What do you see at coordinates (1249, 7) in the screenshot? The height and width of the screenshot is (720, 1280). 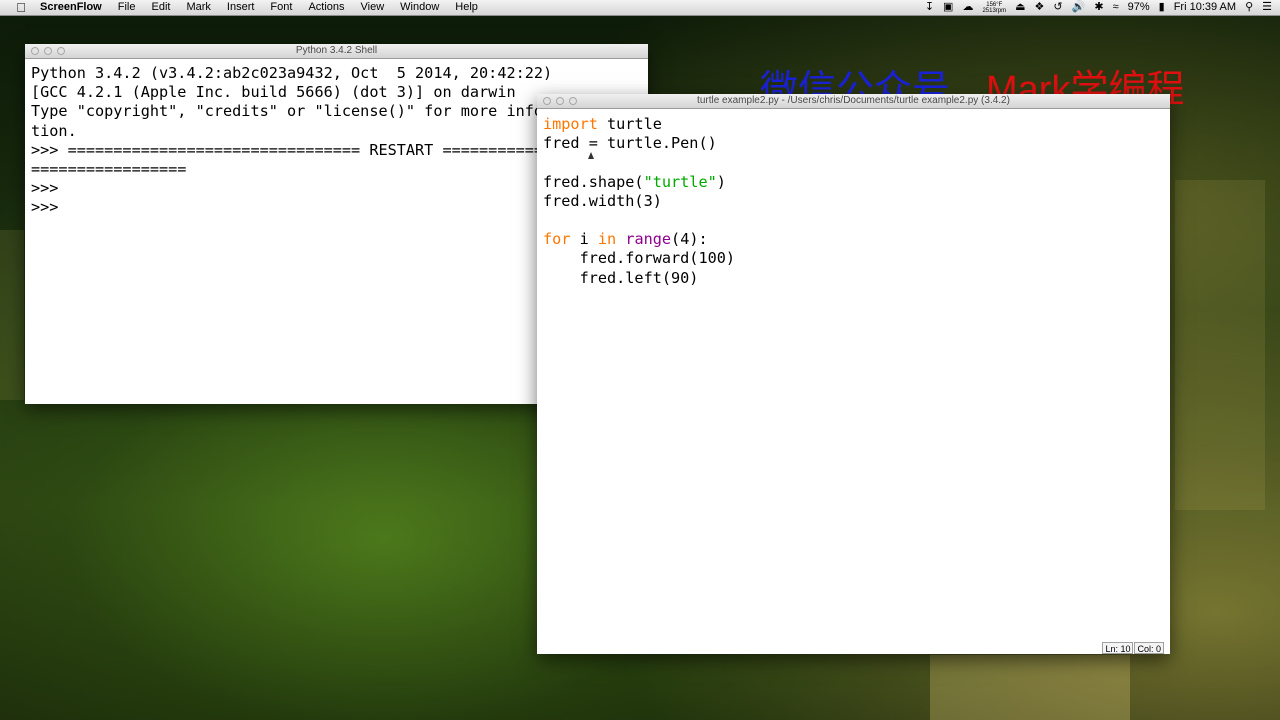 I see `spotlight-search-icon: ⚲` at bounding box center [1249, 7].